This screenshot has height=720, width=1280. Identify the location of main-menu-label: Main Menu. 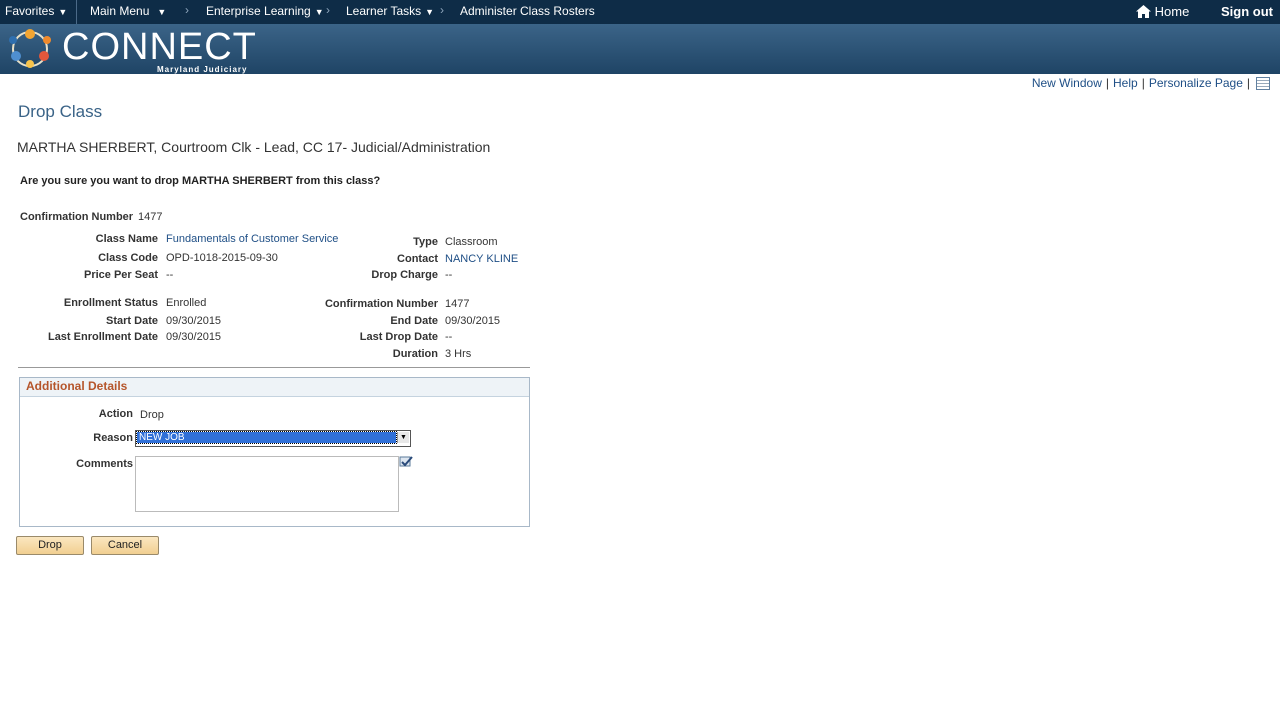
(120, 11).